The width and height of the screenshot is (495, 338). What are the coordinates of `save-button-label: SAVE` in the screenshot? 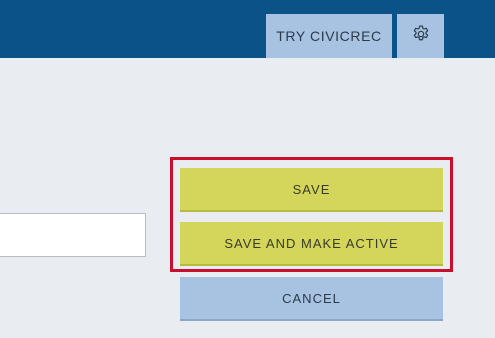 It's located at (311, 189).